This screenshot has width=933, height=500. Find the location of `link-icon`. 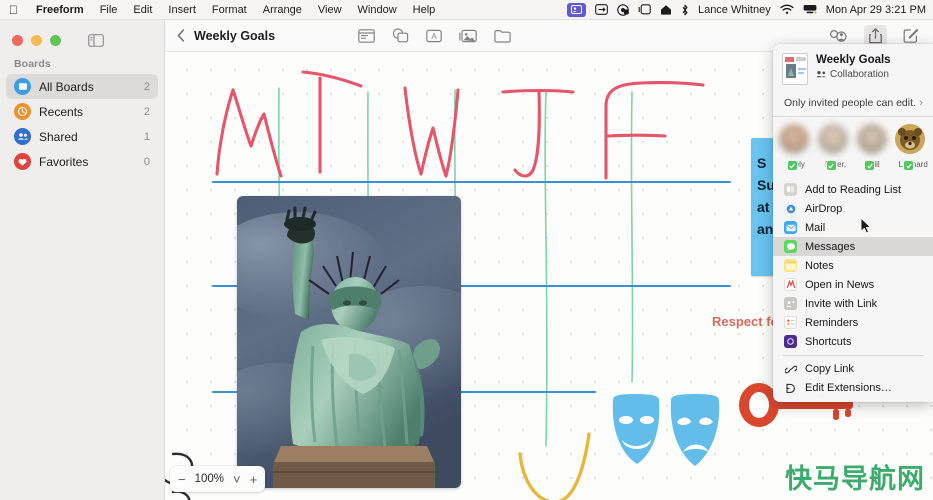

link-icon is located at coordinates (790, 369).